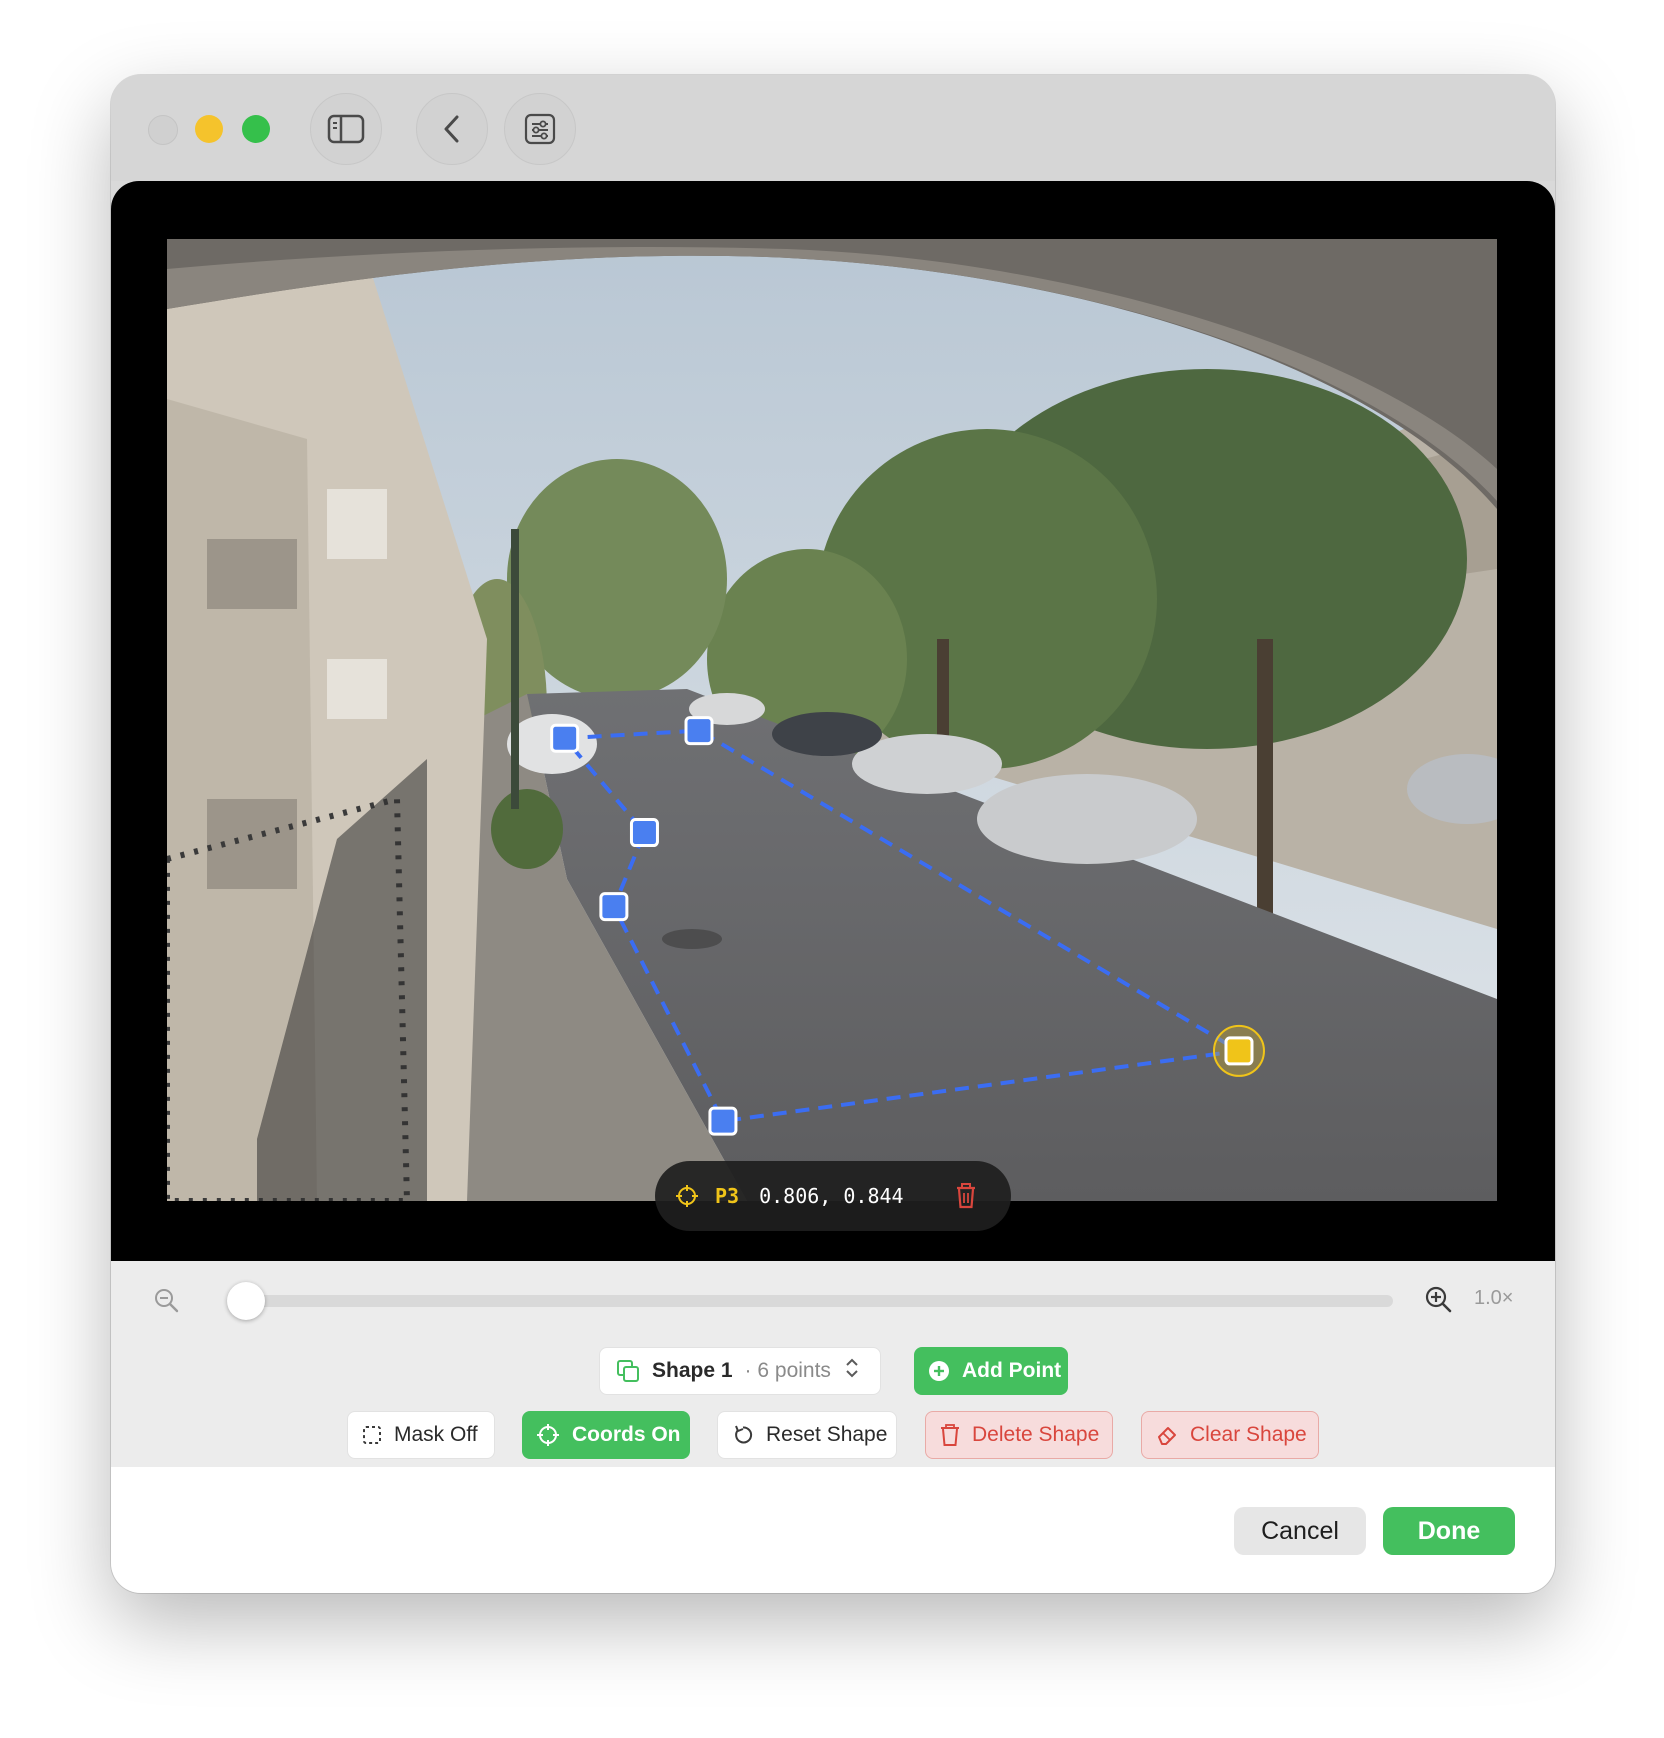 The width and height of the screenshot is (1664, 1738). Describe the element at coordinates (246, 1301) in the screenshot. I see `zoom-slider-handle` at that location.